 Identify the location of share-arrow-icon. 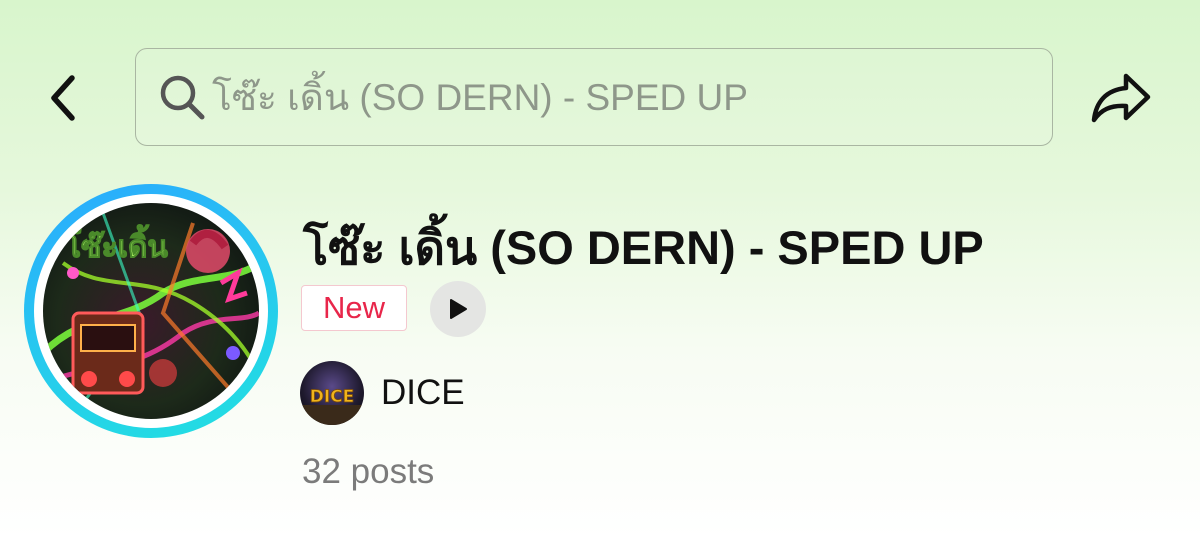
(1121, 98).